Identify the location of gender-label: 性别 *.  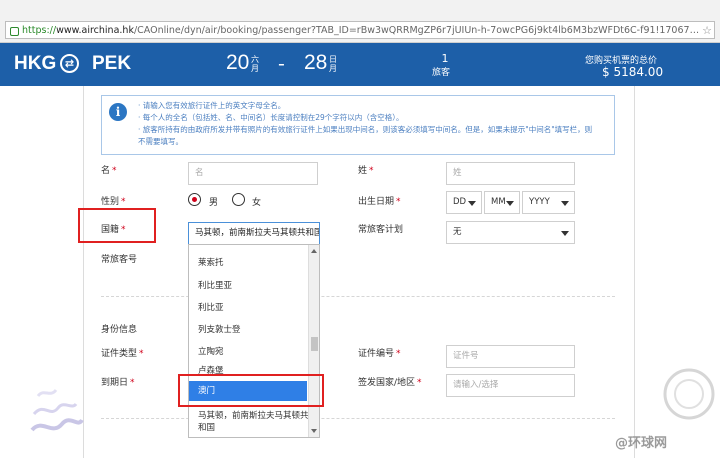
(113, 202).